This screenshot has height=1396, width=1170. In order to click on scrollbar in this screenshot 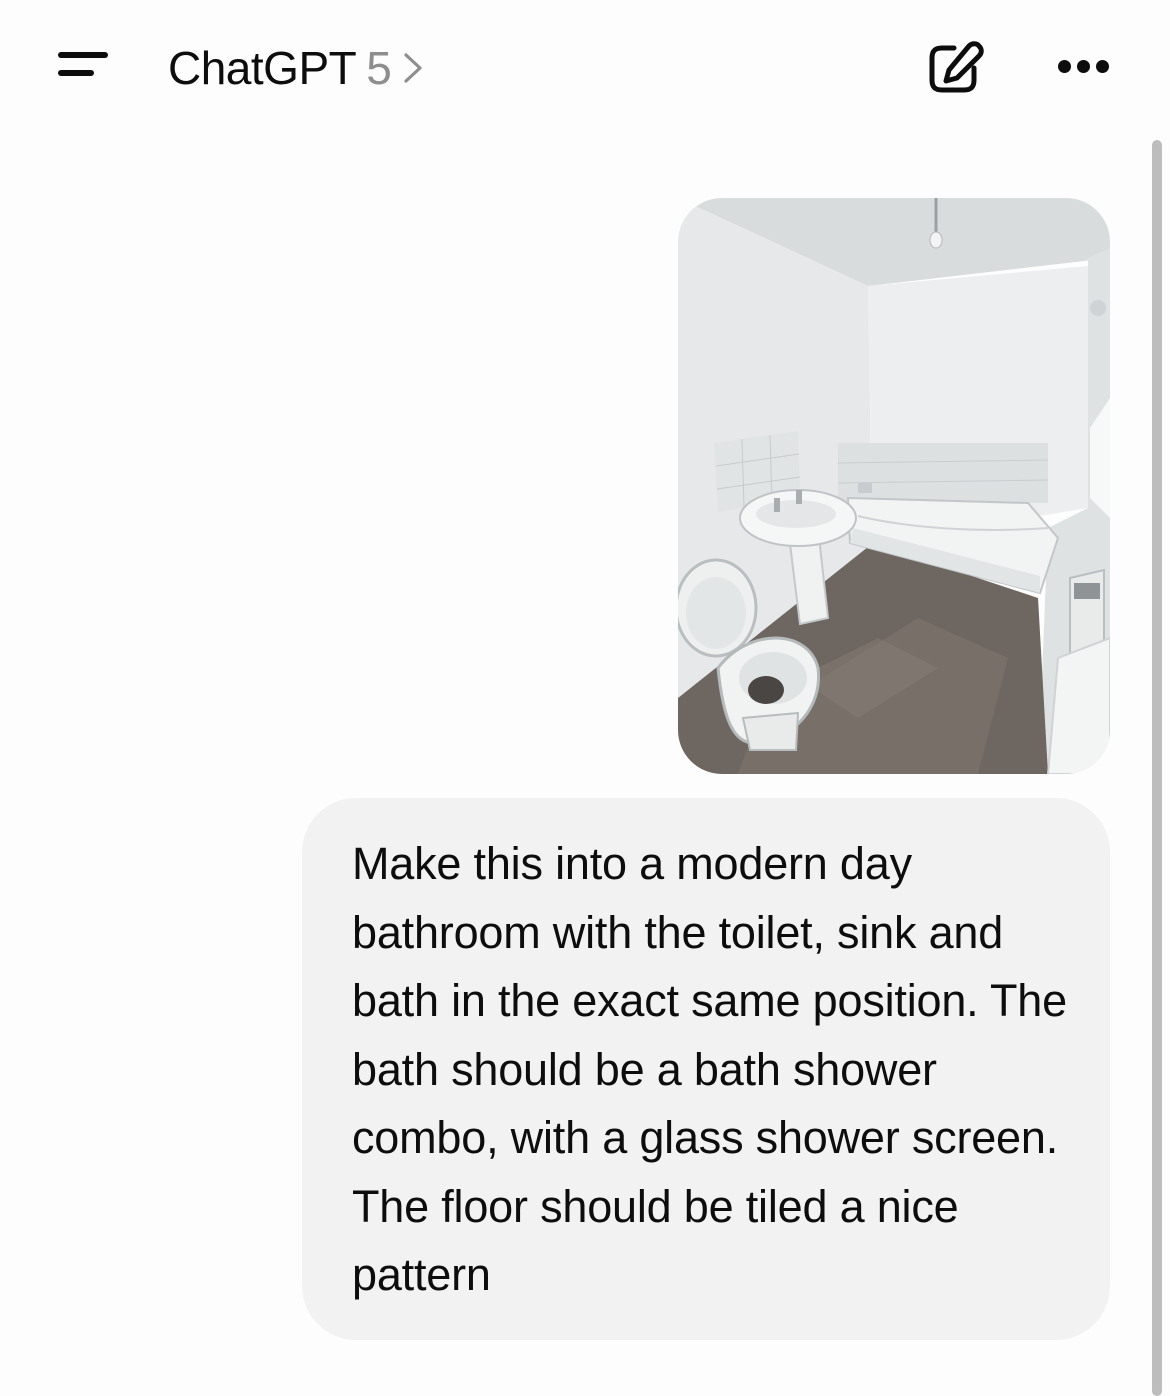, I will do `click(1157, 768)`.